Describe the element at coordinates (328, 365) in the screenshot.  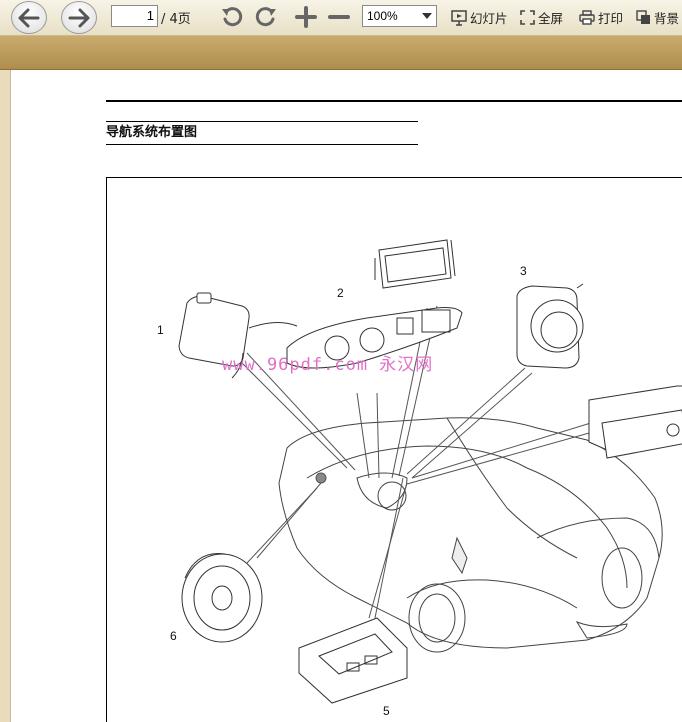
I see `watermark-text: www.96pdf.com 永汉网` at that location.